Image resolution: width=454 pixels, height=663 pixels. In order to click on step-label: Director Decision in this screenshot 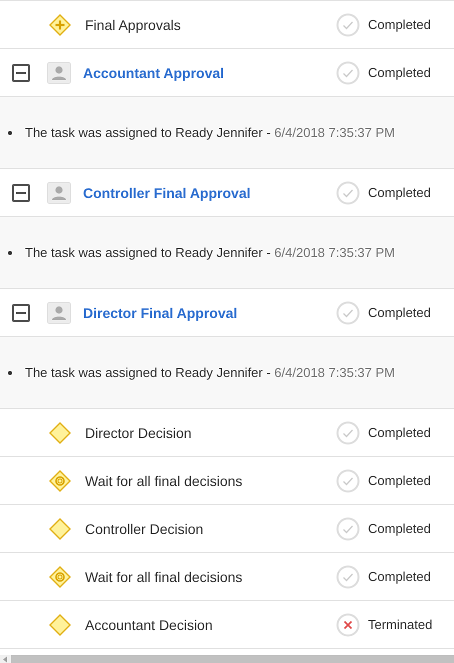, I will do `click(139, 432)`.